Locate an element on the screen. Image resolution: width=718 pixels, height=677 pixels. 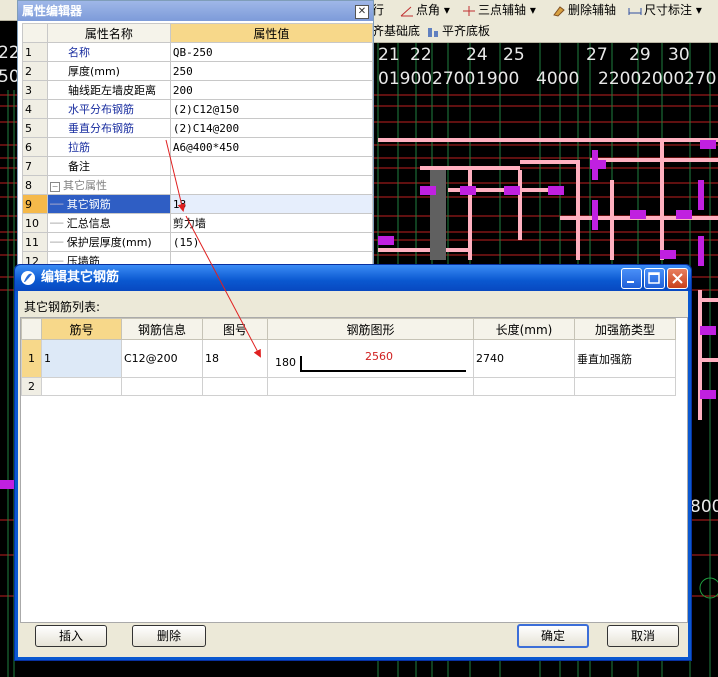
app-icon is located at coordinates (28, 278).